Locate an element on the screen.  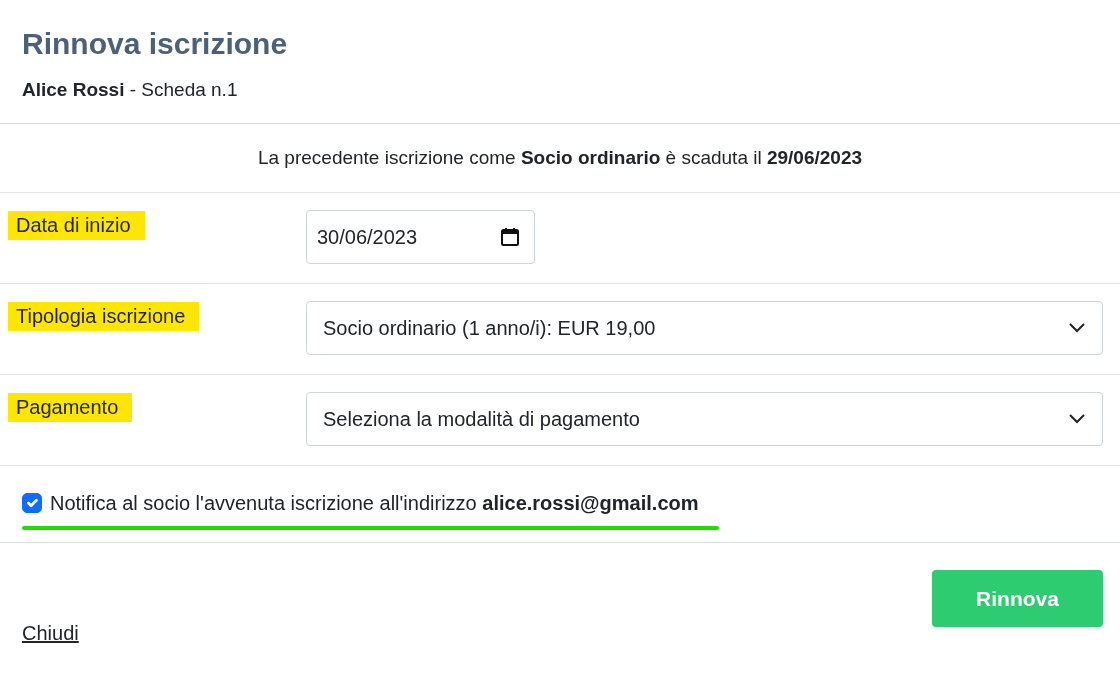
dialog-title: Rinnova iscrizione is located at coordinates (155, 44).